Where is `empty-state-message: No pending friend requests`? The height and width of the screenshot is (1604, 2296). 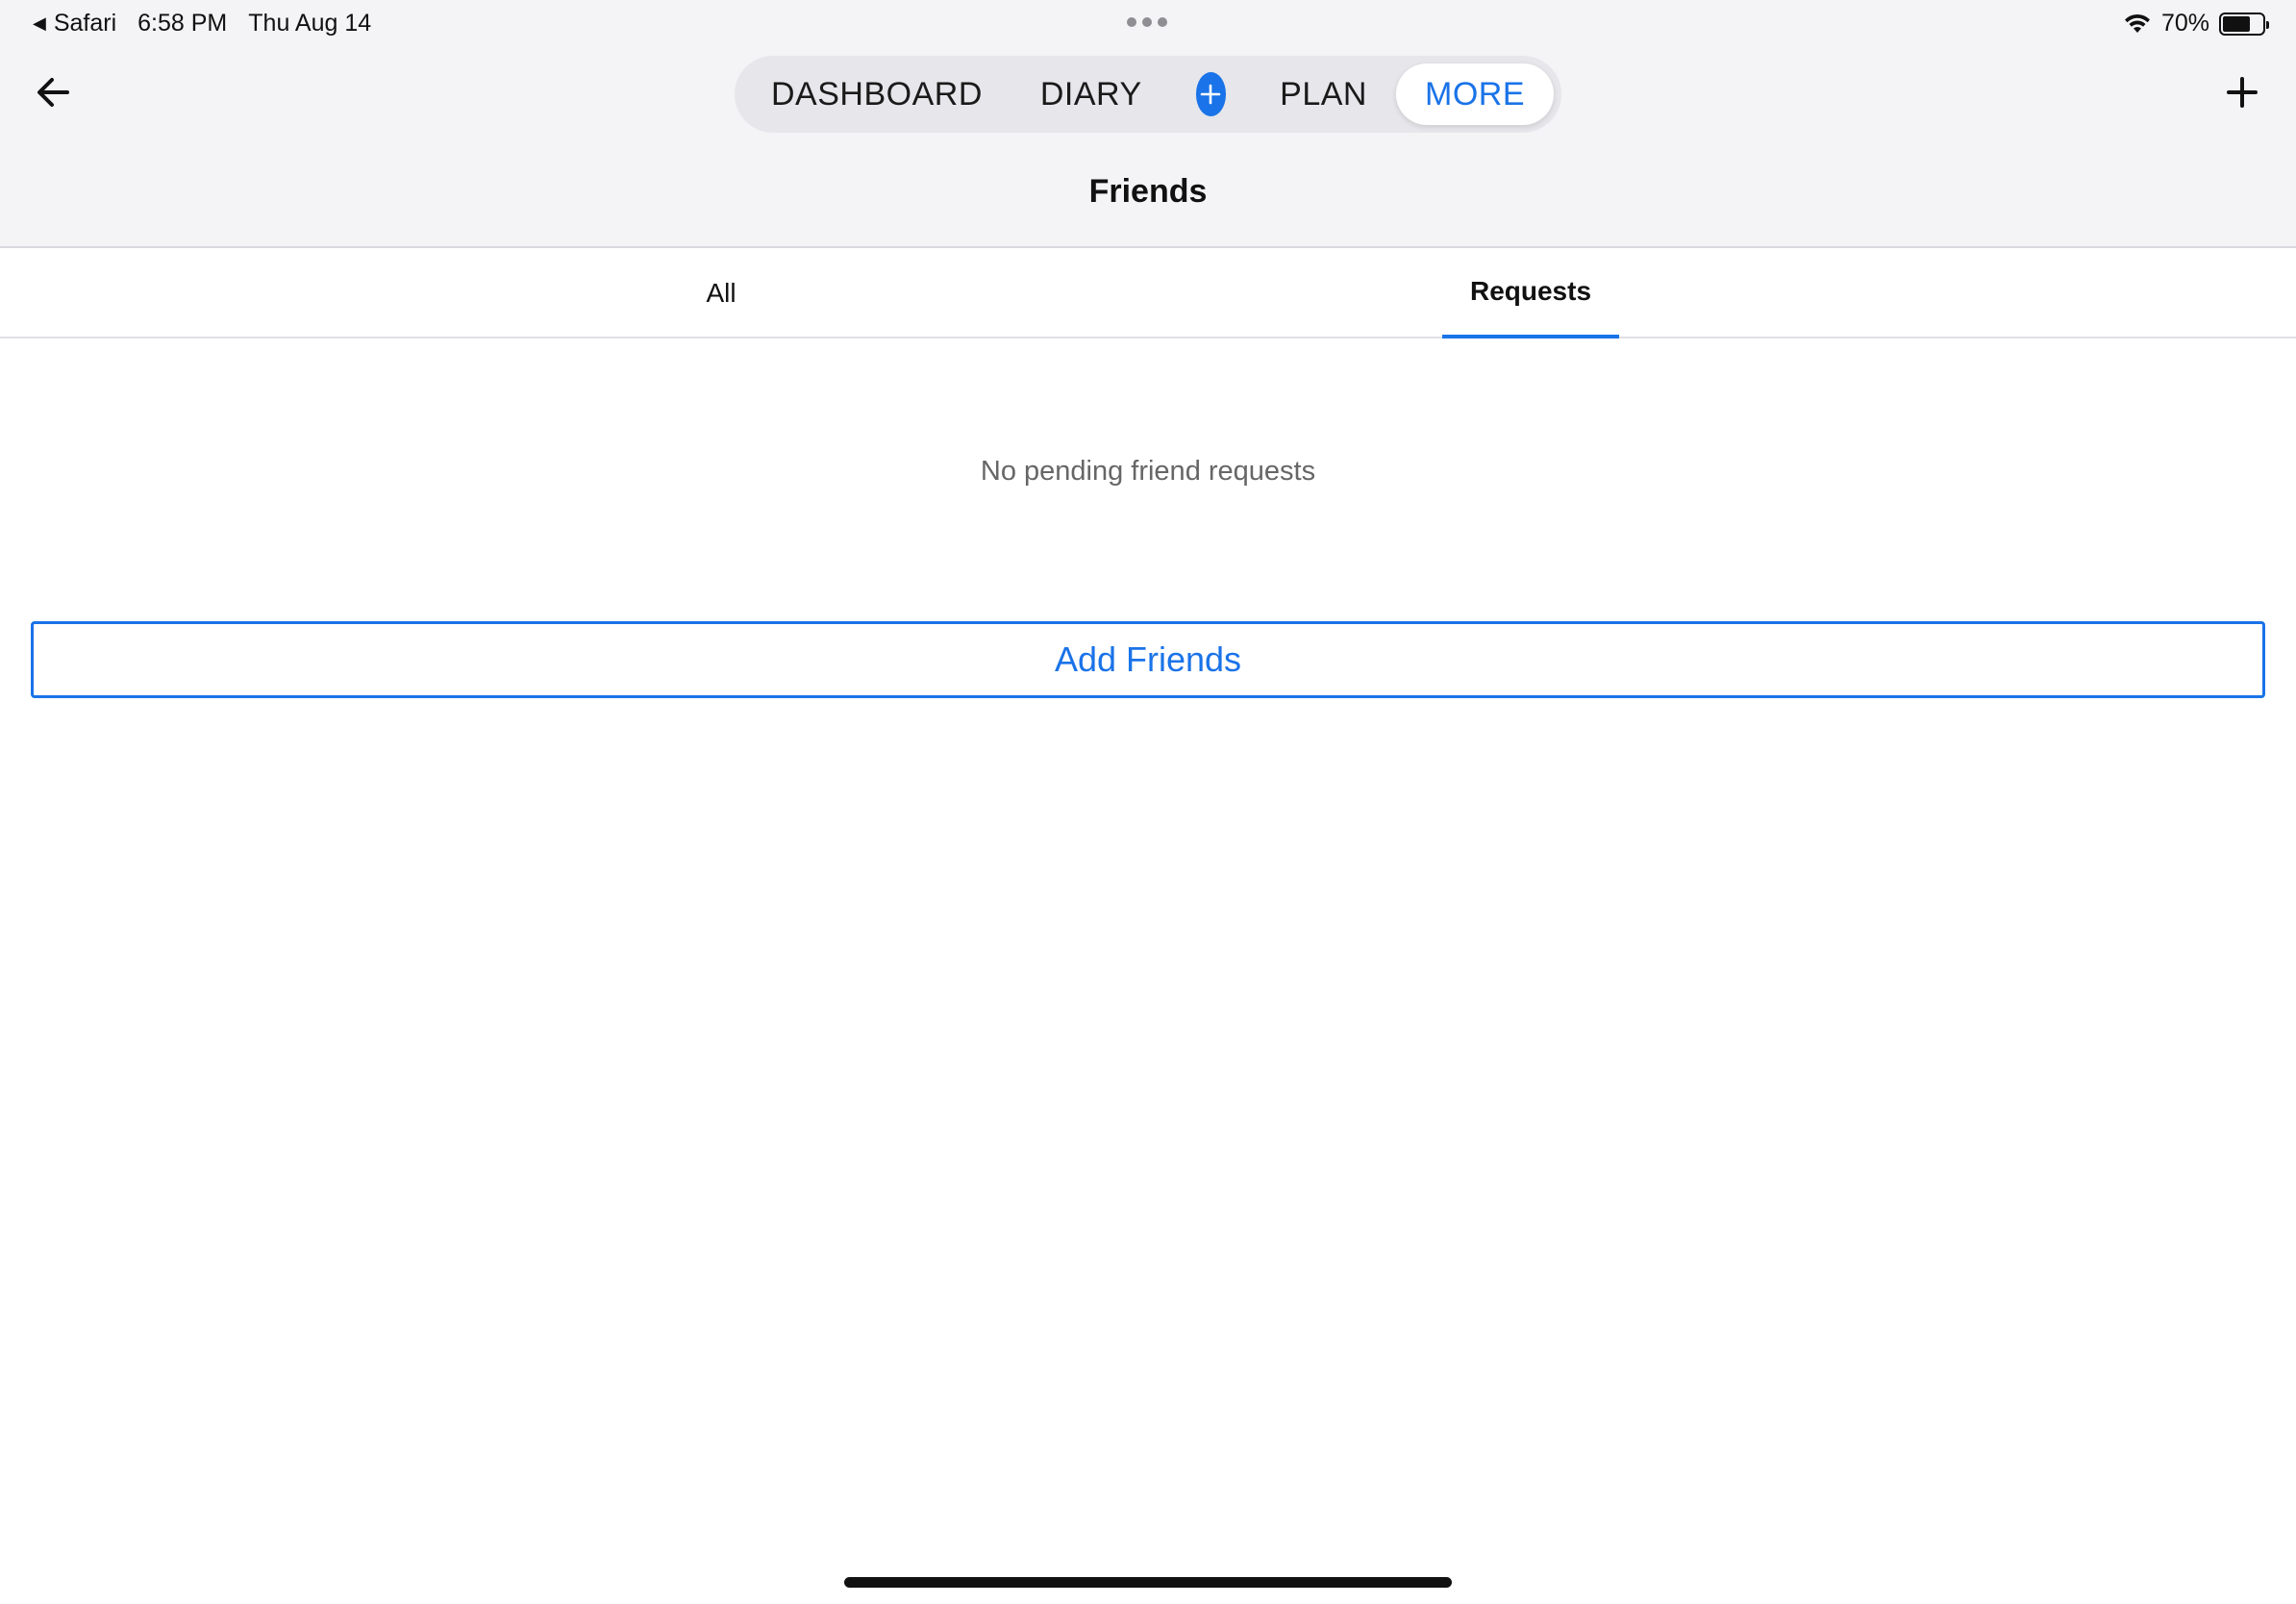 empty-state-message: No pending friend requests is located at coordinates (1148, 471).